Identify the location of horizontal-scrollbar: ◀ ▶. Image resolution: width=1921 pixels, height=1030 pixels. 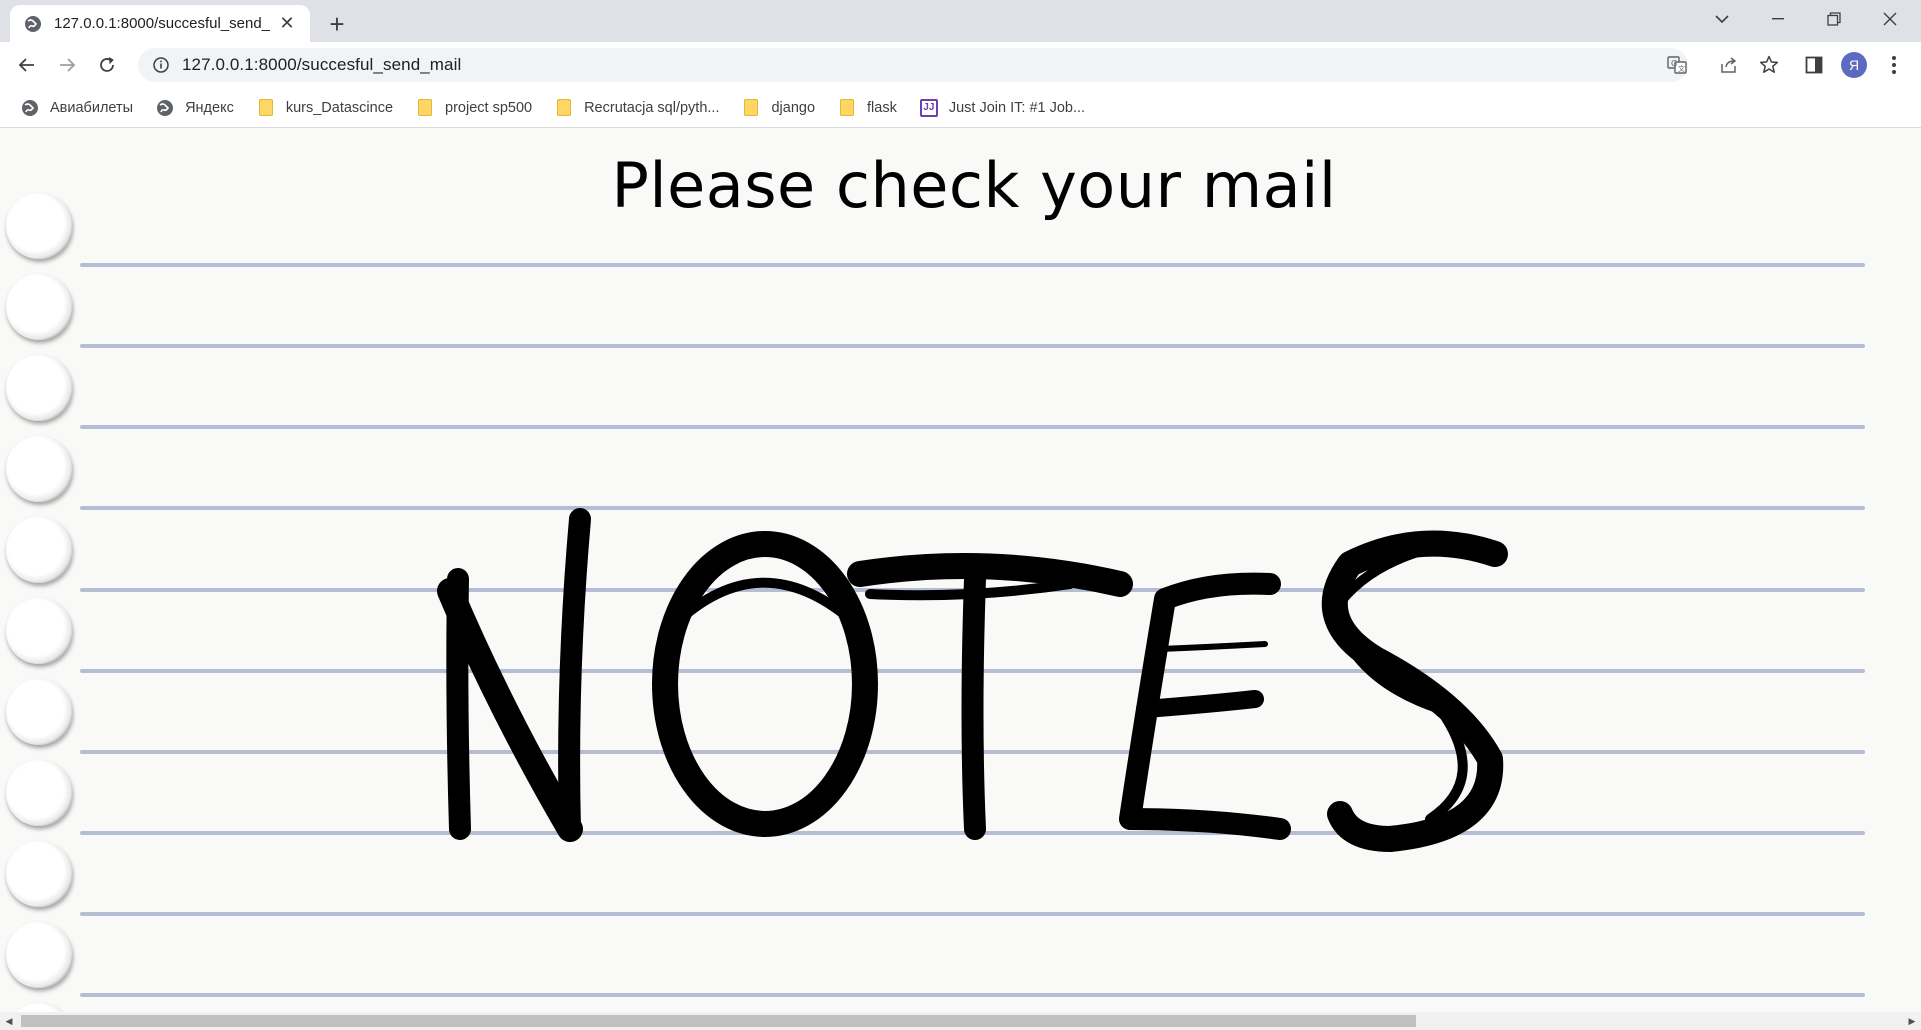
(960, 1021).